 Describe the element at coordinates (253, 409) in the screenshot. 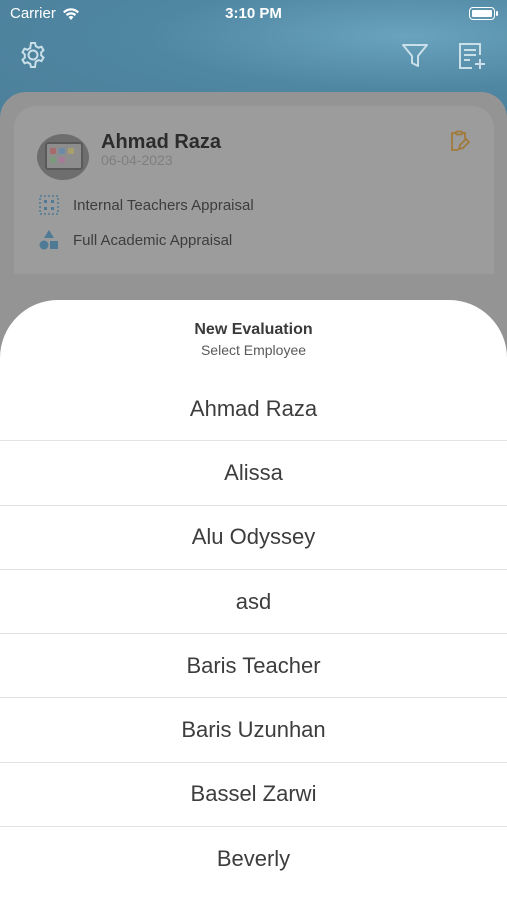

I see `employee-option: Ahmad Raza` at that location.